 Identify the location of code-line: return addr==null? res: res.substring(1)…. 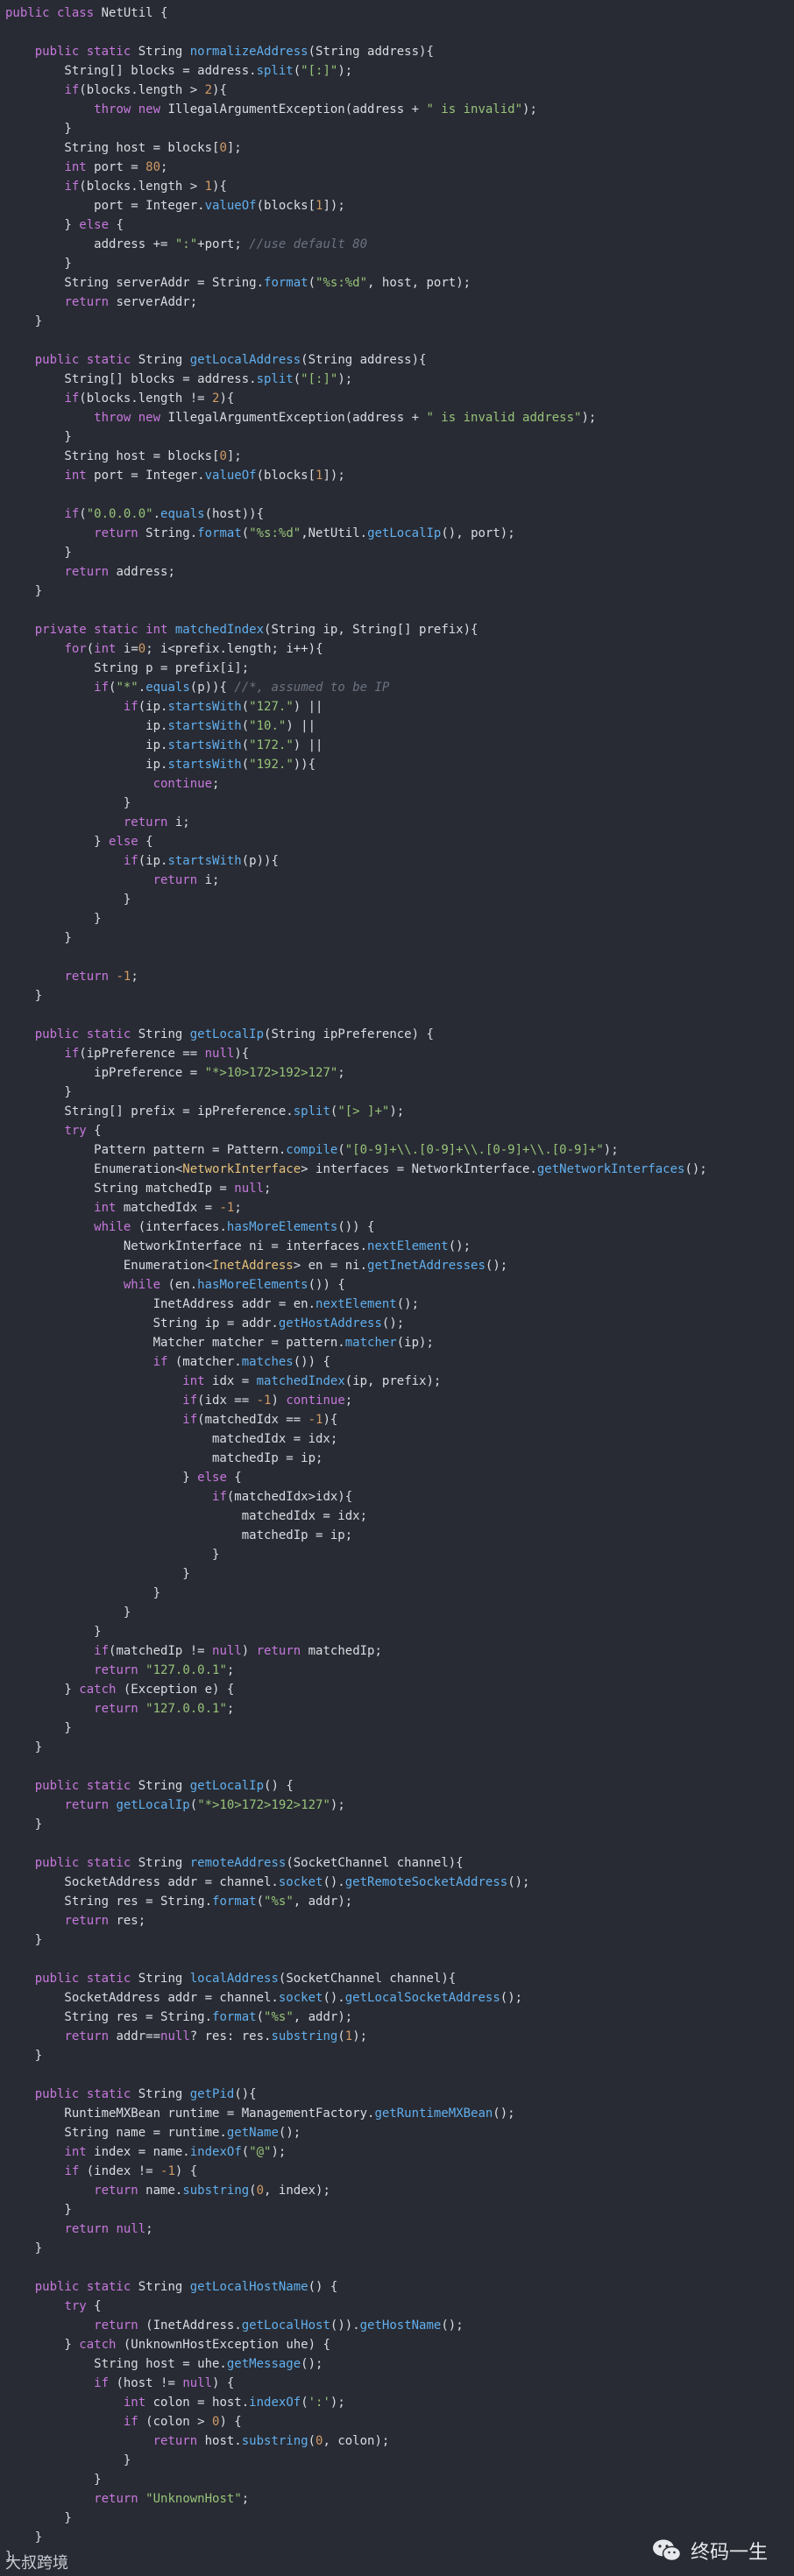
(216, 2036).